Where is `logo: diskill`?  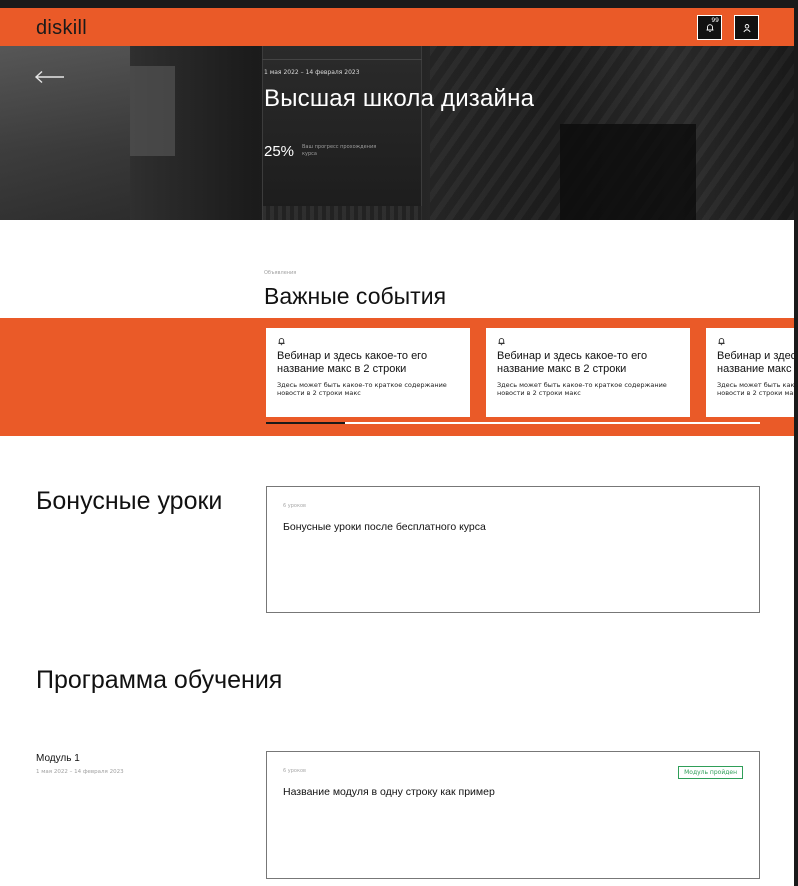
logo: diskill is located at coordinates (61, 28).